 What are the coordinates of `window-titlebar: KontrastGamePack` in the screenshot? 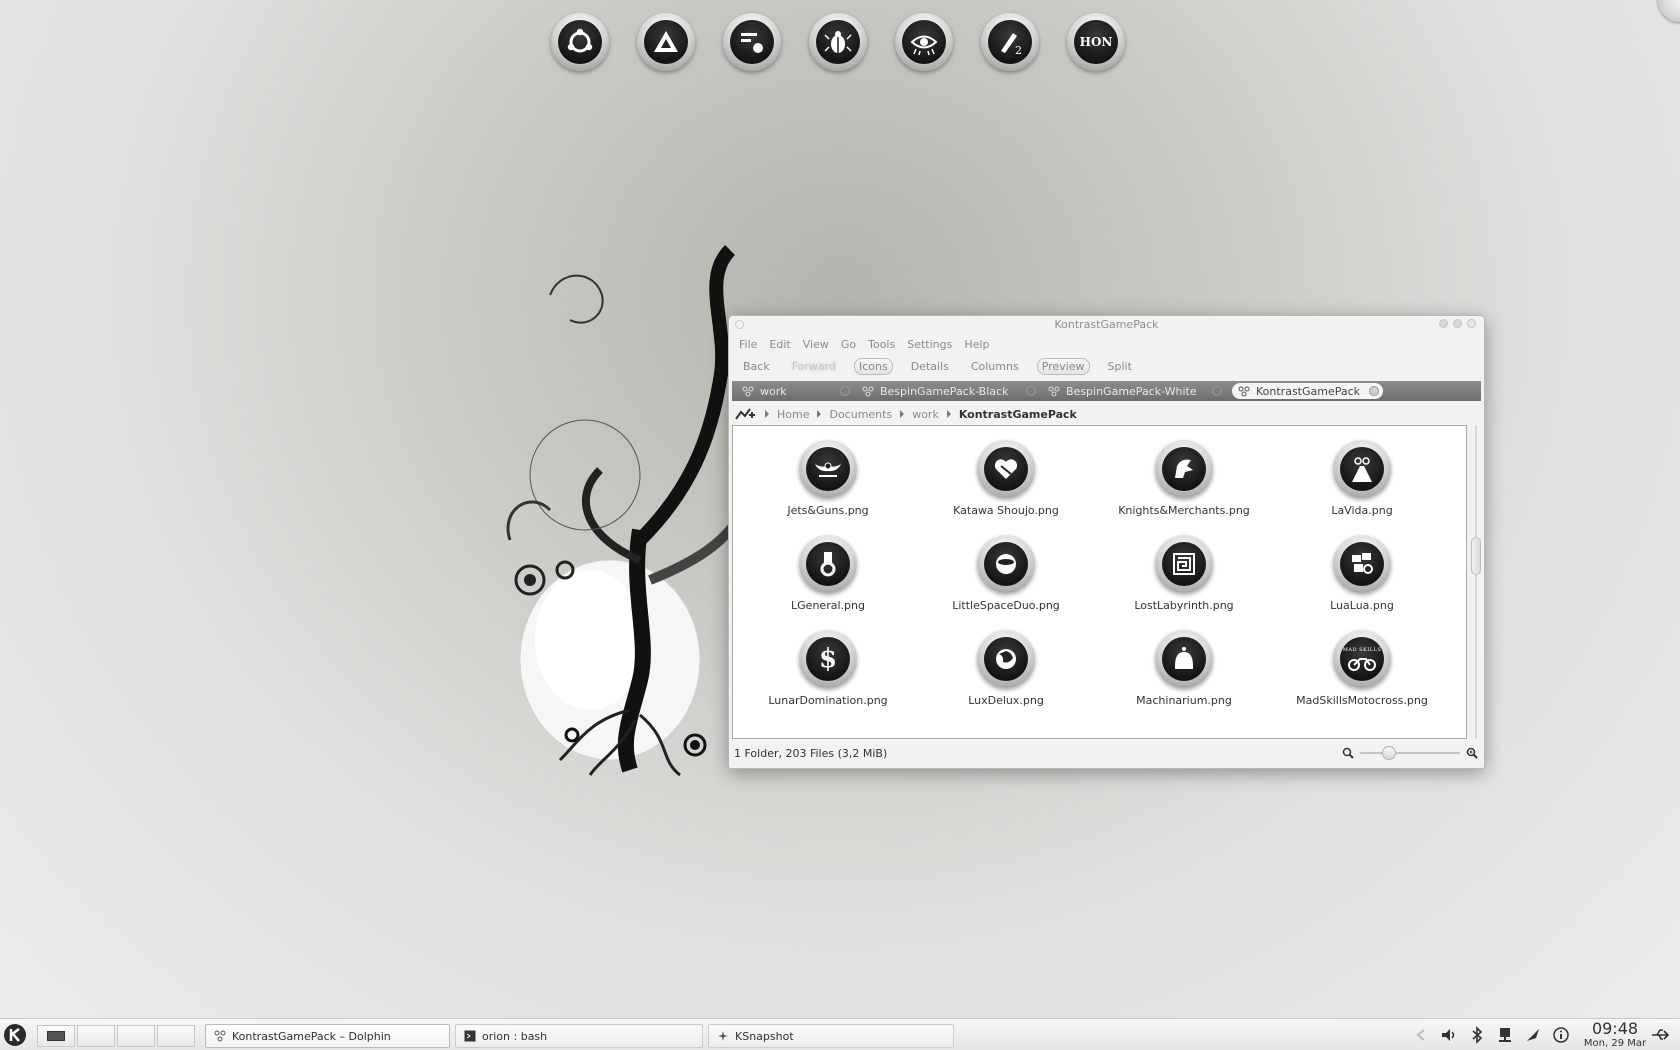 It's located at (1106, 325).